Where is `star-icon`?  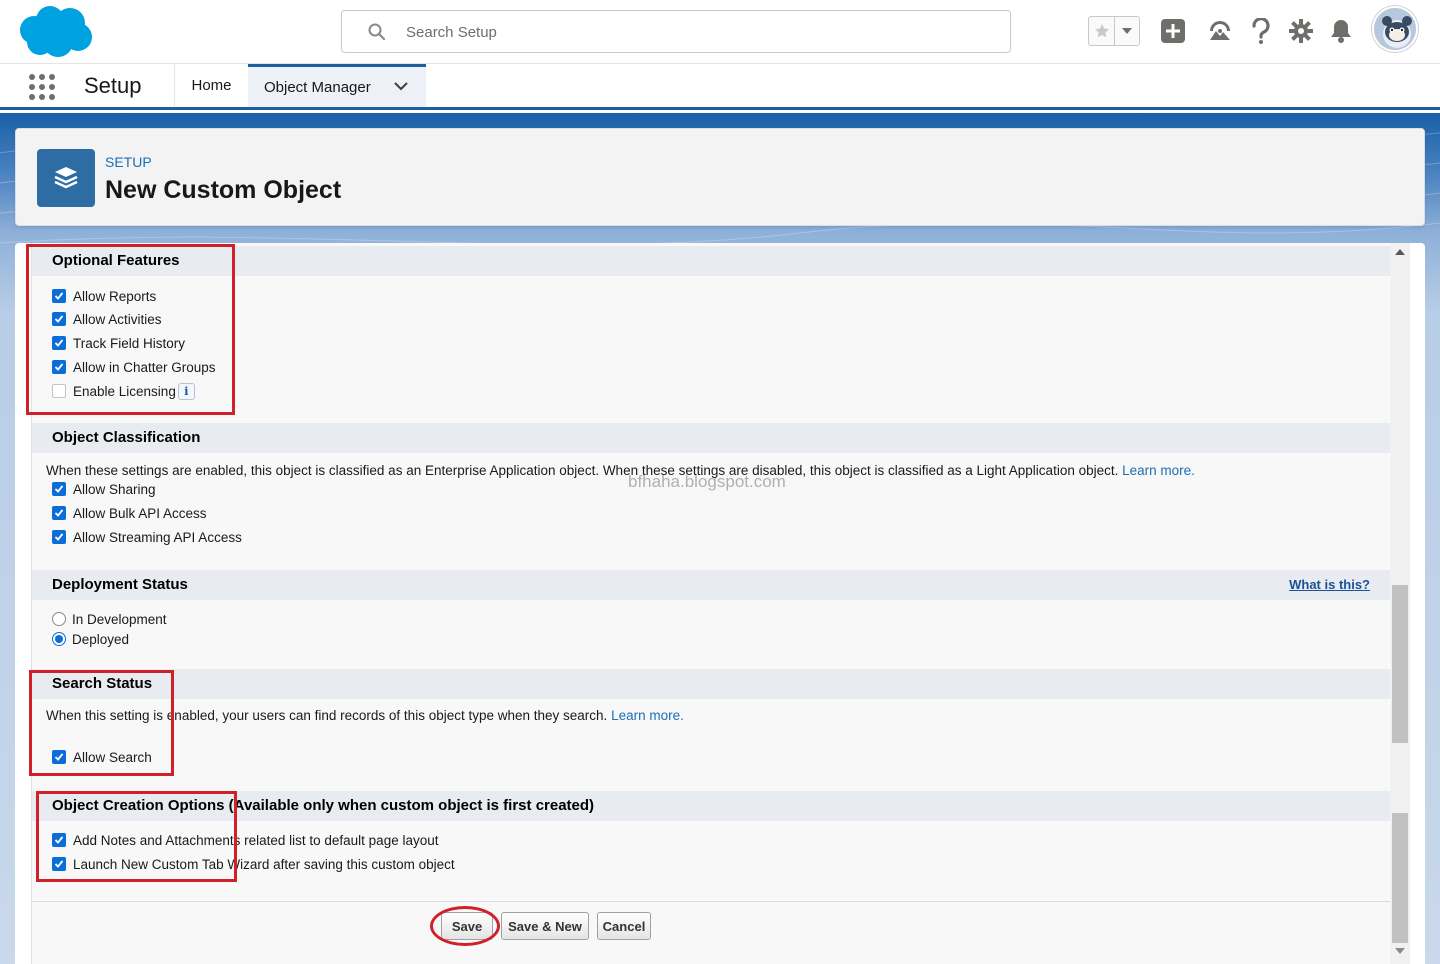
star-icon is located at coordinates (1102, 31).